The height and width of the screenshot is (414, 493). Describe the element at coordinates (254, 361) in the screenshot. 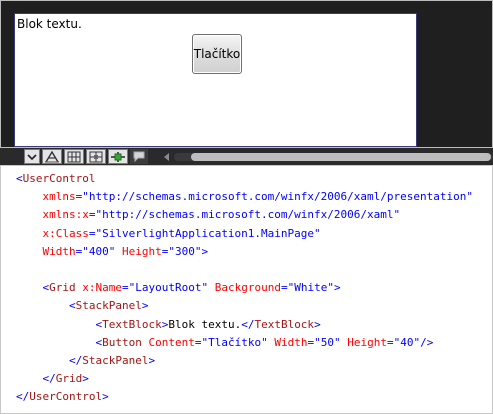

I see `code-line: </StackPanel>` at that location.